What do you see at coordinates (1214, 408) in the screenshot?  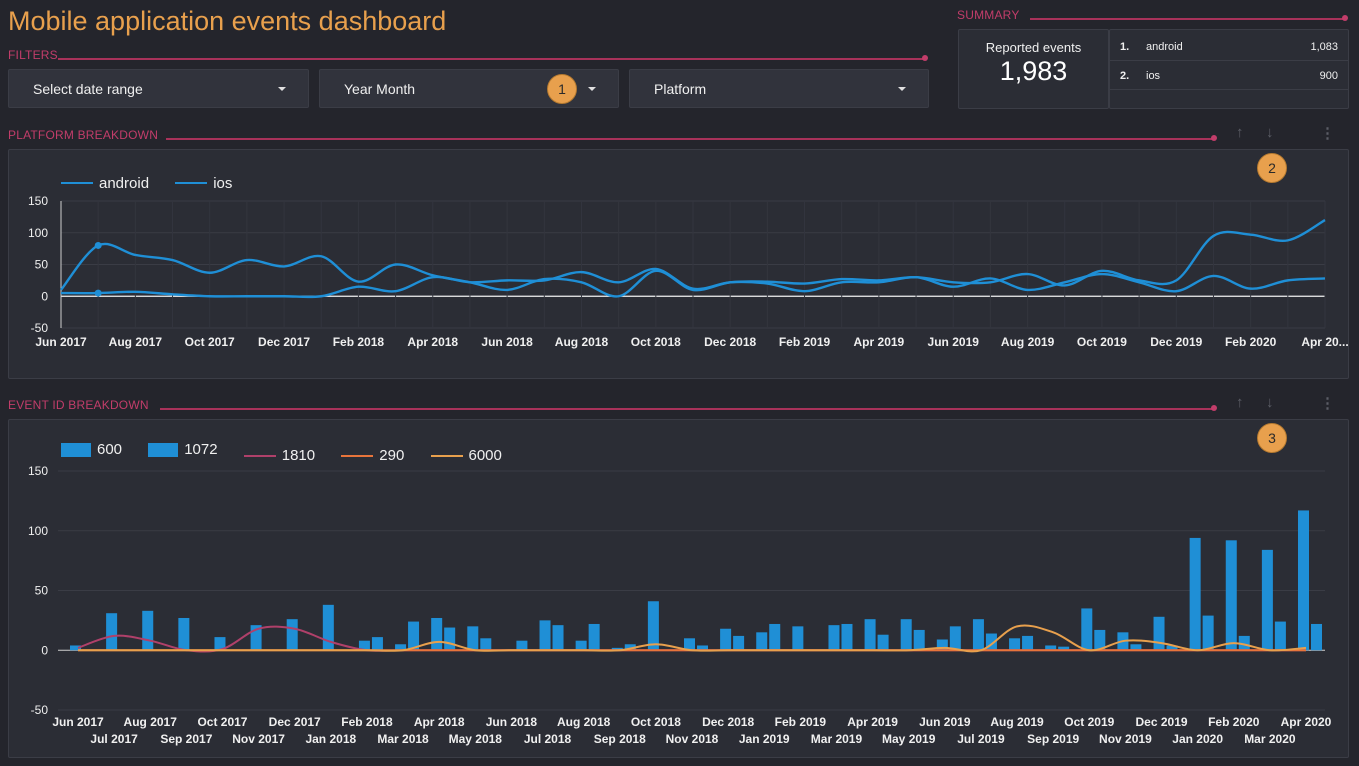 I see `event-section-dot` at bounding box center [1214, 408].